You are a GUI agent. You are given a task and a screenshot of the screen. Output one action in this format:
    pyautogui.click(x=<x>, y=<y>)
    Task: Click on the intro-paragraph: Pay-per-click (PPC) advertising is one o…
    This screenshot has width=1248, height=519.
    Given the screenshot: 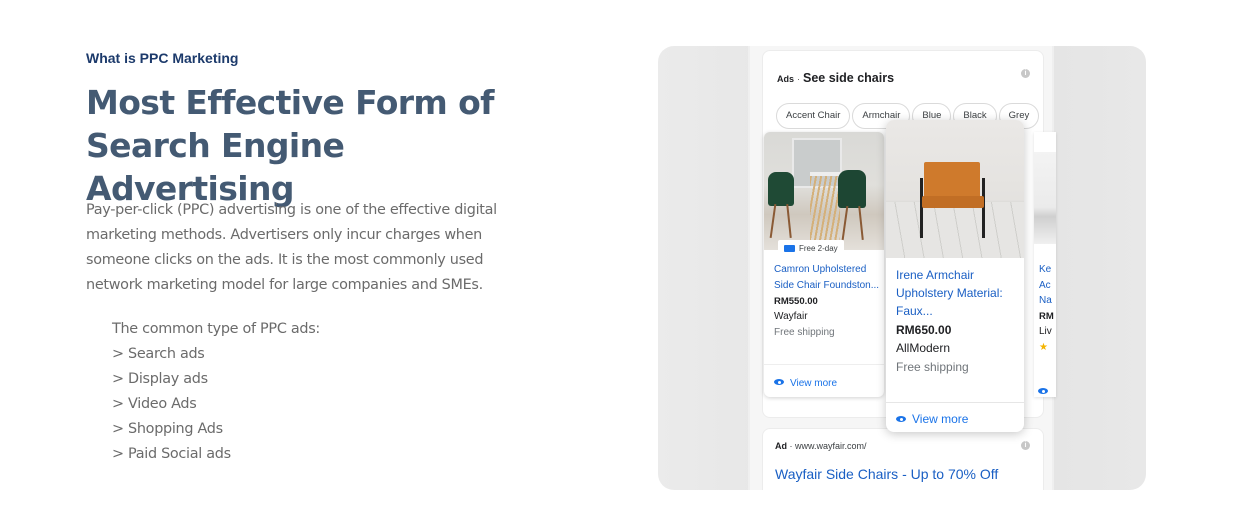 What is the action you would take?
    pyautogui.click(x=291, y=247)
    